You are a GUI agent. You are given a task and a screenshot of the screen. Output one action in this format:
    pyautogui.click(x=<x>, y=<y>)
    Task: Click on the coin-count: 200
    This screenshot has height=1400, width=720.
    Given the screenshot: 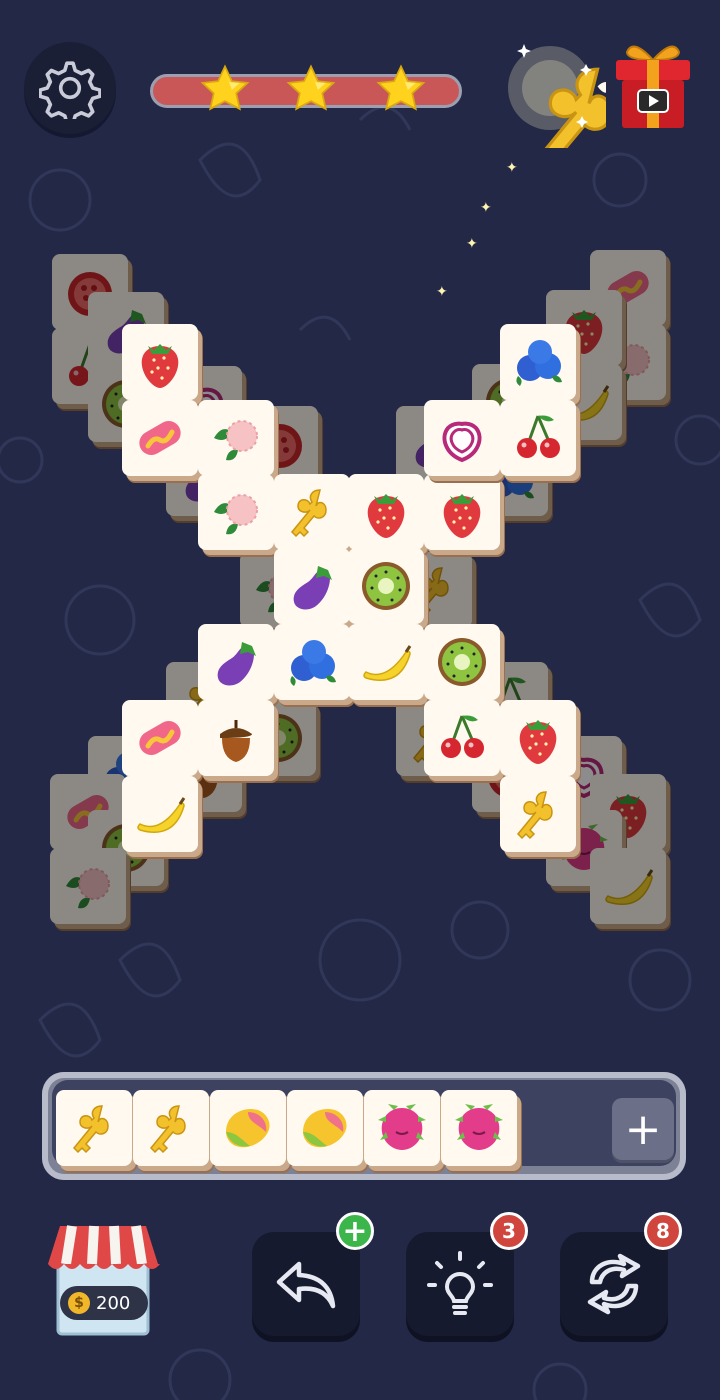 What is the action you would take?
    pyautogui.click(x=113, y=1303)
    